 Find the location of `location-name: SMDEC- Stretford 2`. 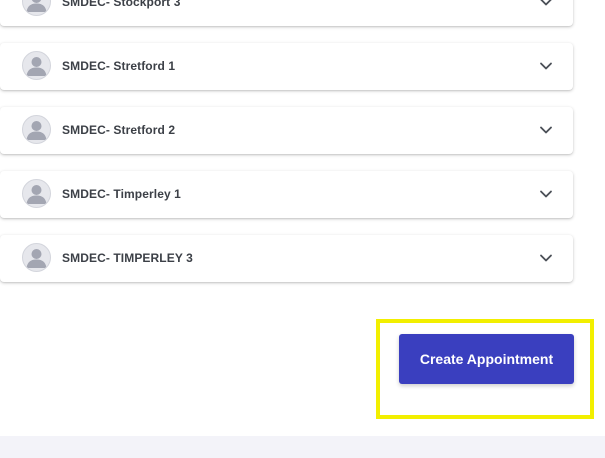

location-name: SMDEC- Stretford 2 is located at coordinates (119, 130).